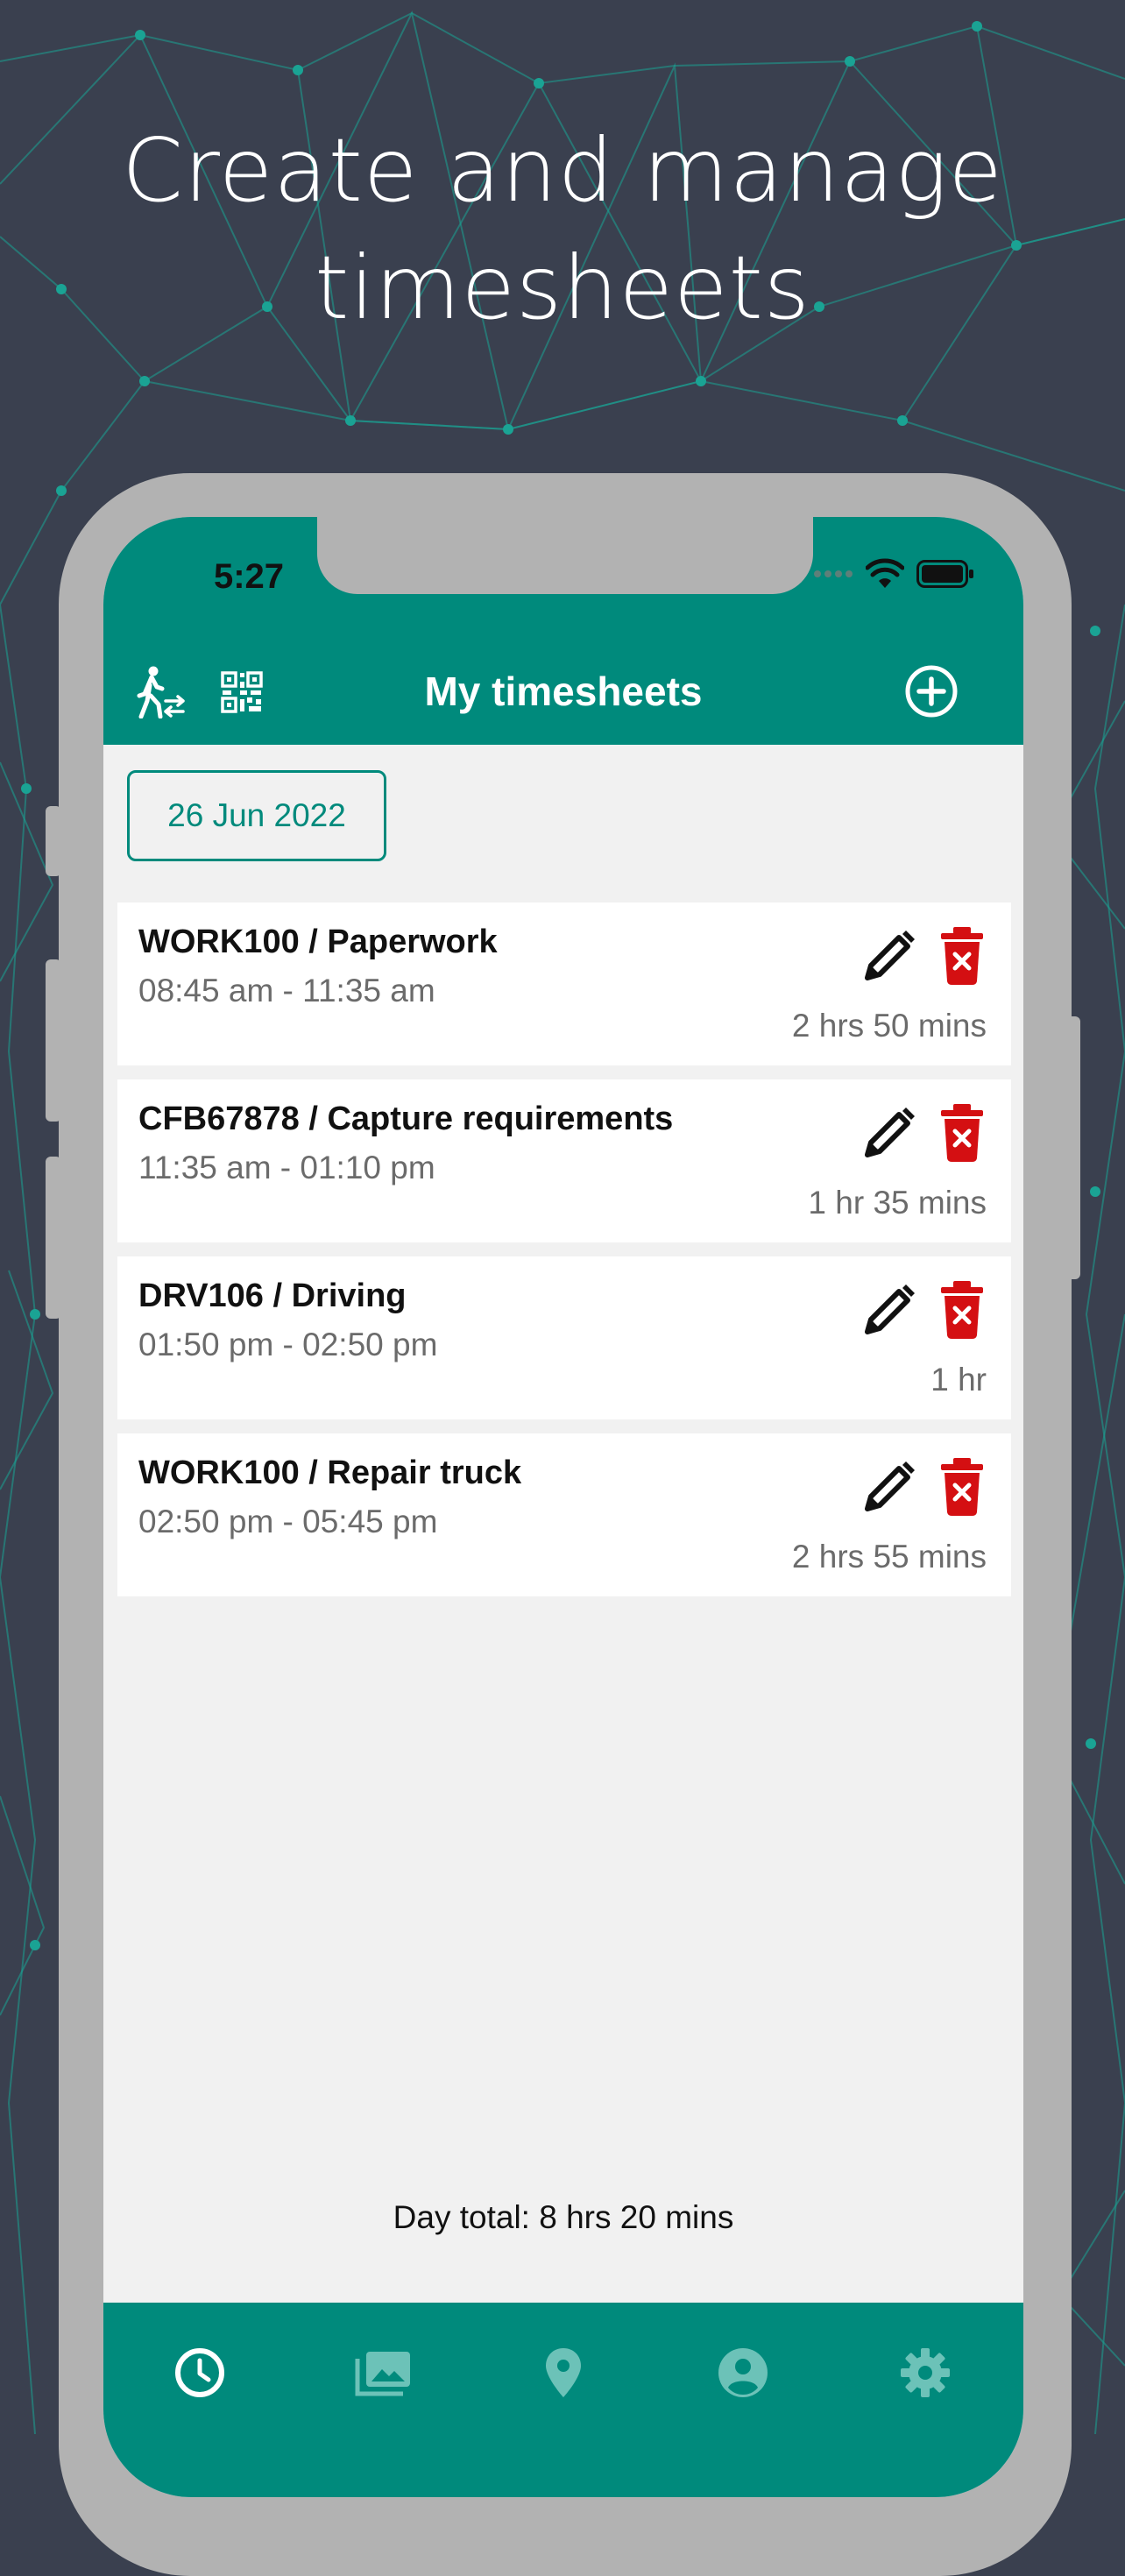  What do you see at coordinates (563, 631) in the screenshot?
I see `status-bar: 5:27 My timesheets` at bounding box center [563, 631].